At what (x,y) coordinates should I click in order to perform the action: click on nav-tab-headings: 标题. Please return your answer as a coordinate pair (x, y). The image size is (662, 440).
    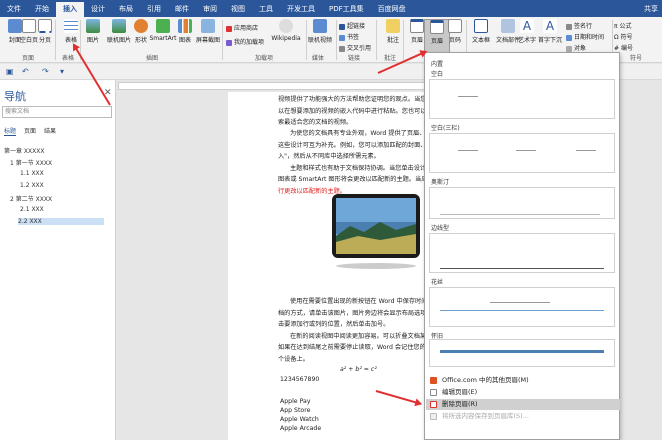
    Looking at the image, I should click on (10, 131).